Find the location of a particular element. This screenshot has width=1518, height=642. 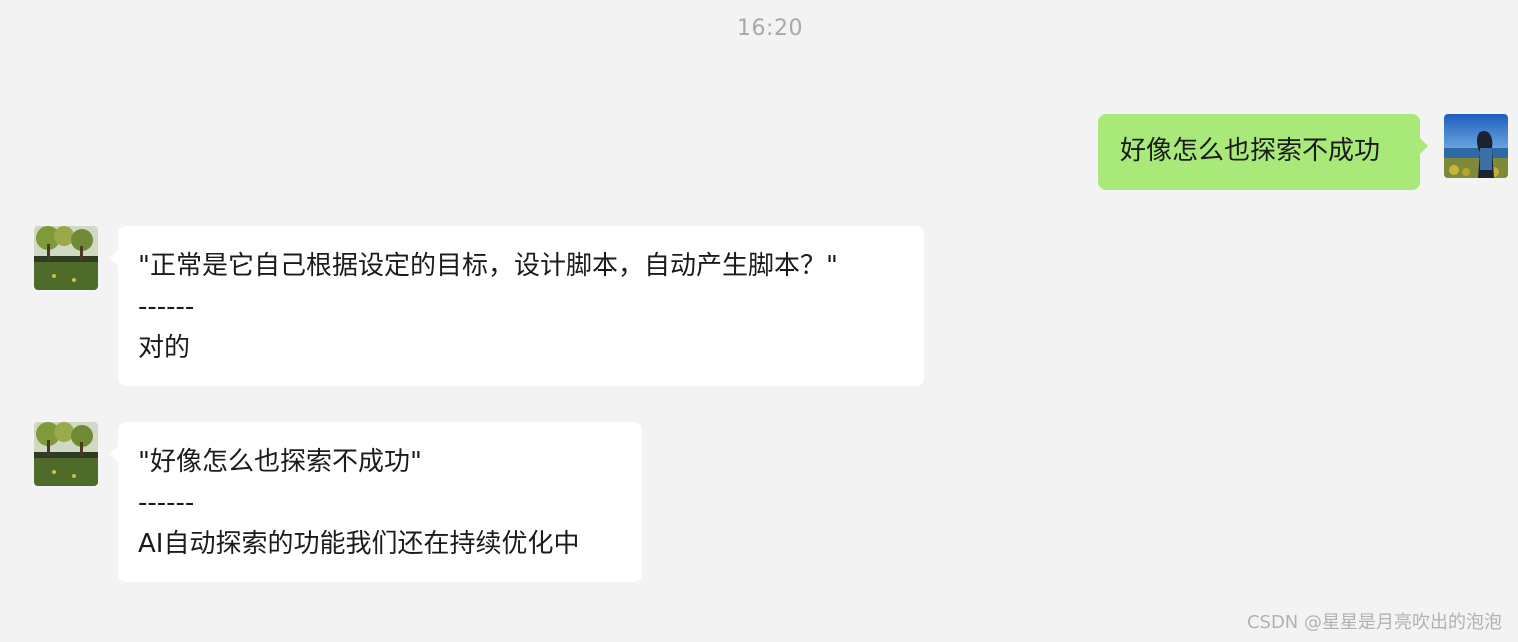

quoted-text: "正常是它自己根据设定的目标，设计脚本，自动产生脚本？" is located at coordinates (488, 266).